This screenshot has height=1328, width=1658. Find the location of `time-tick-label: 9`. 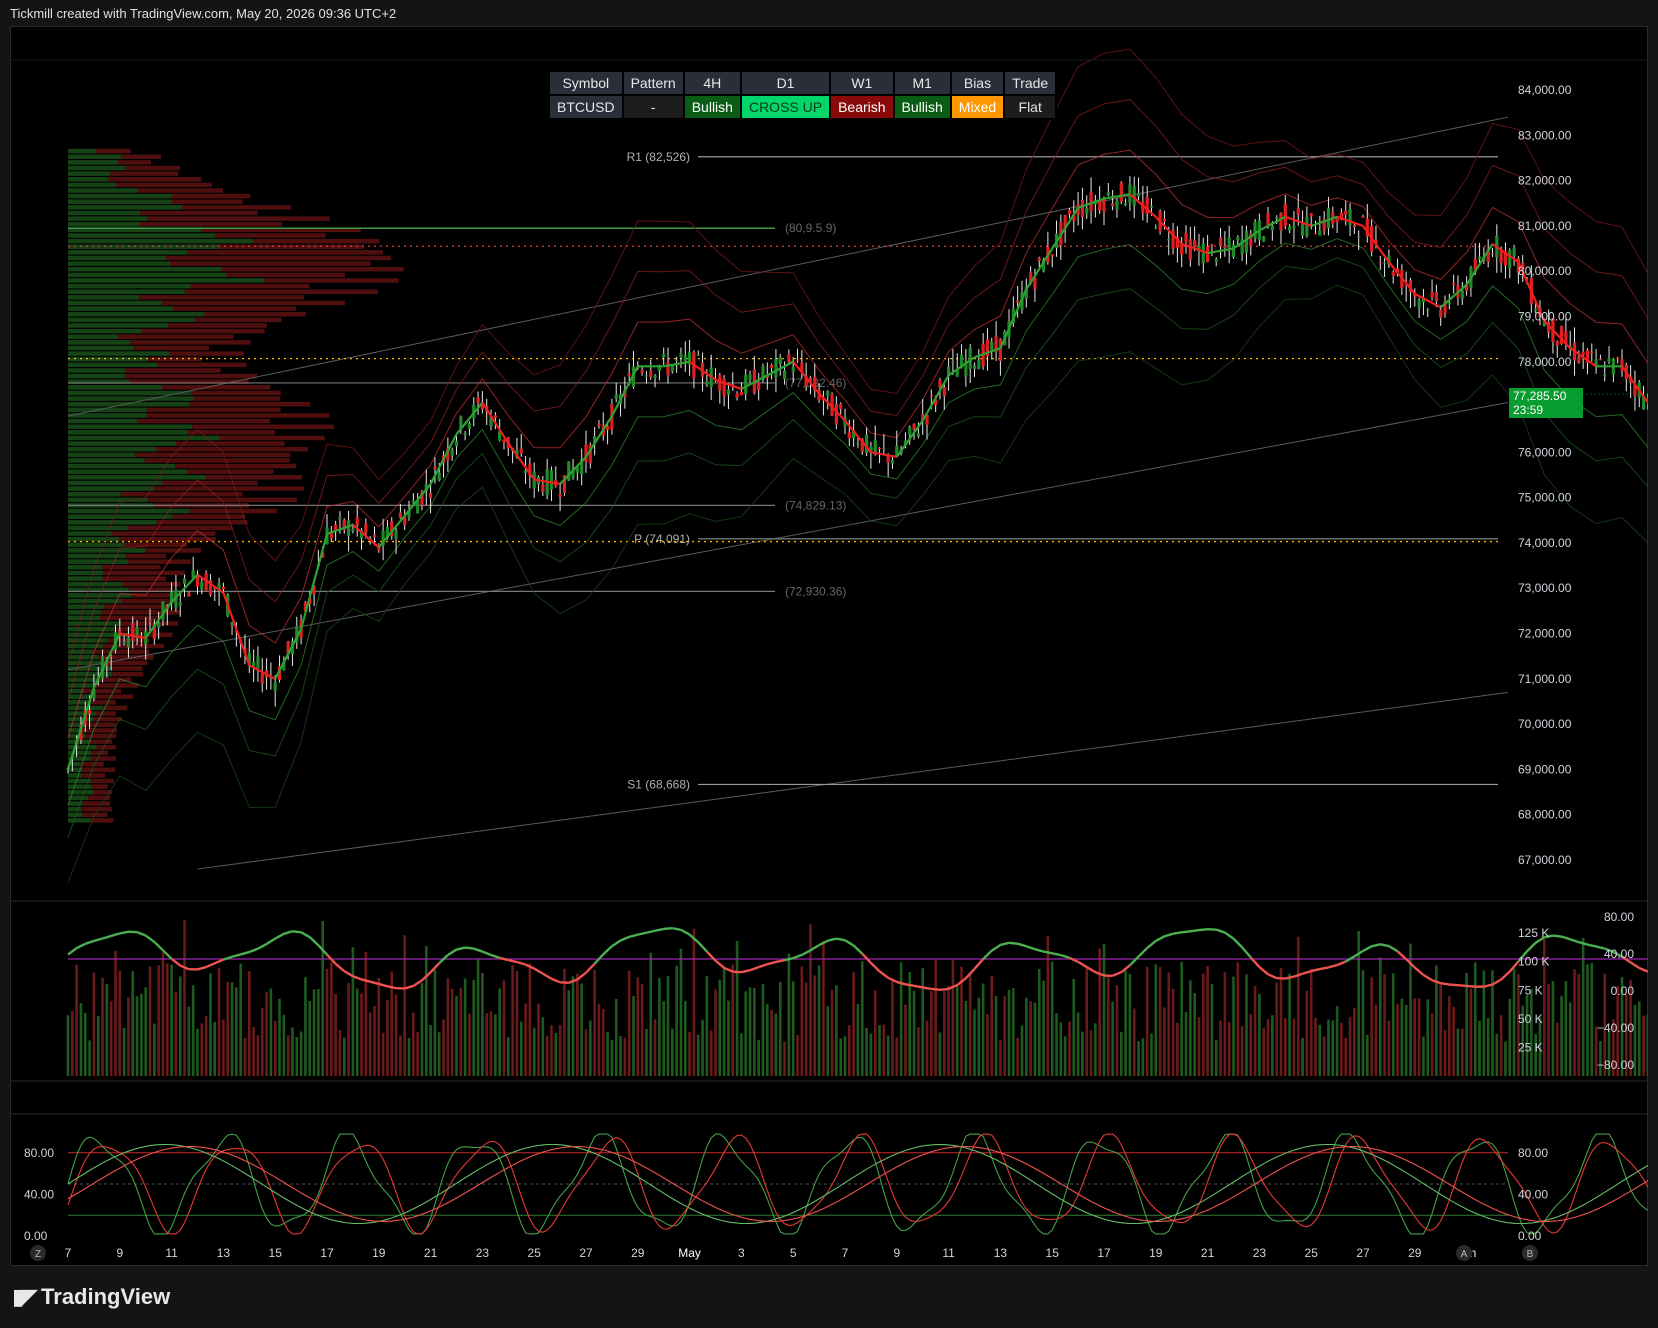

time-tick-label: 9 is located at coordinates (896, 1253).